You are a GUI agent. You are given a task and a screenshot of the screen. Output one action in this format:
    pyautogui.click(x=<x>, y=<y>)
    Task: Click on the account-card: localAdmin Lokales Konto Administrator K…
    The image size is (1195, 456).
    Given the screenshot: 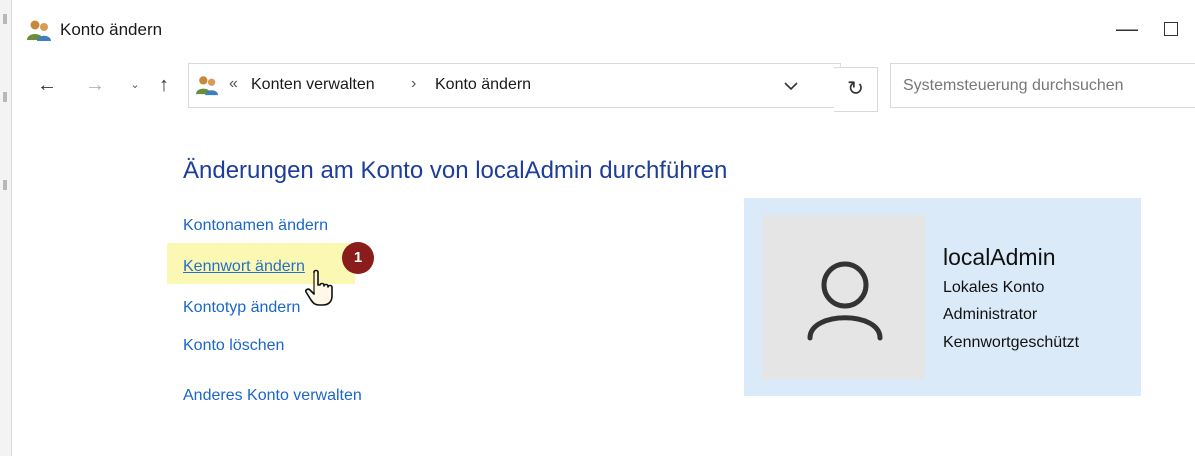 What is the action you would take?
    pyautogui.click(x=942, y=297)
    